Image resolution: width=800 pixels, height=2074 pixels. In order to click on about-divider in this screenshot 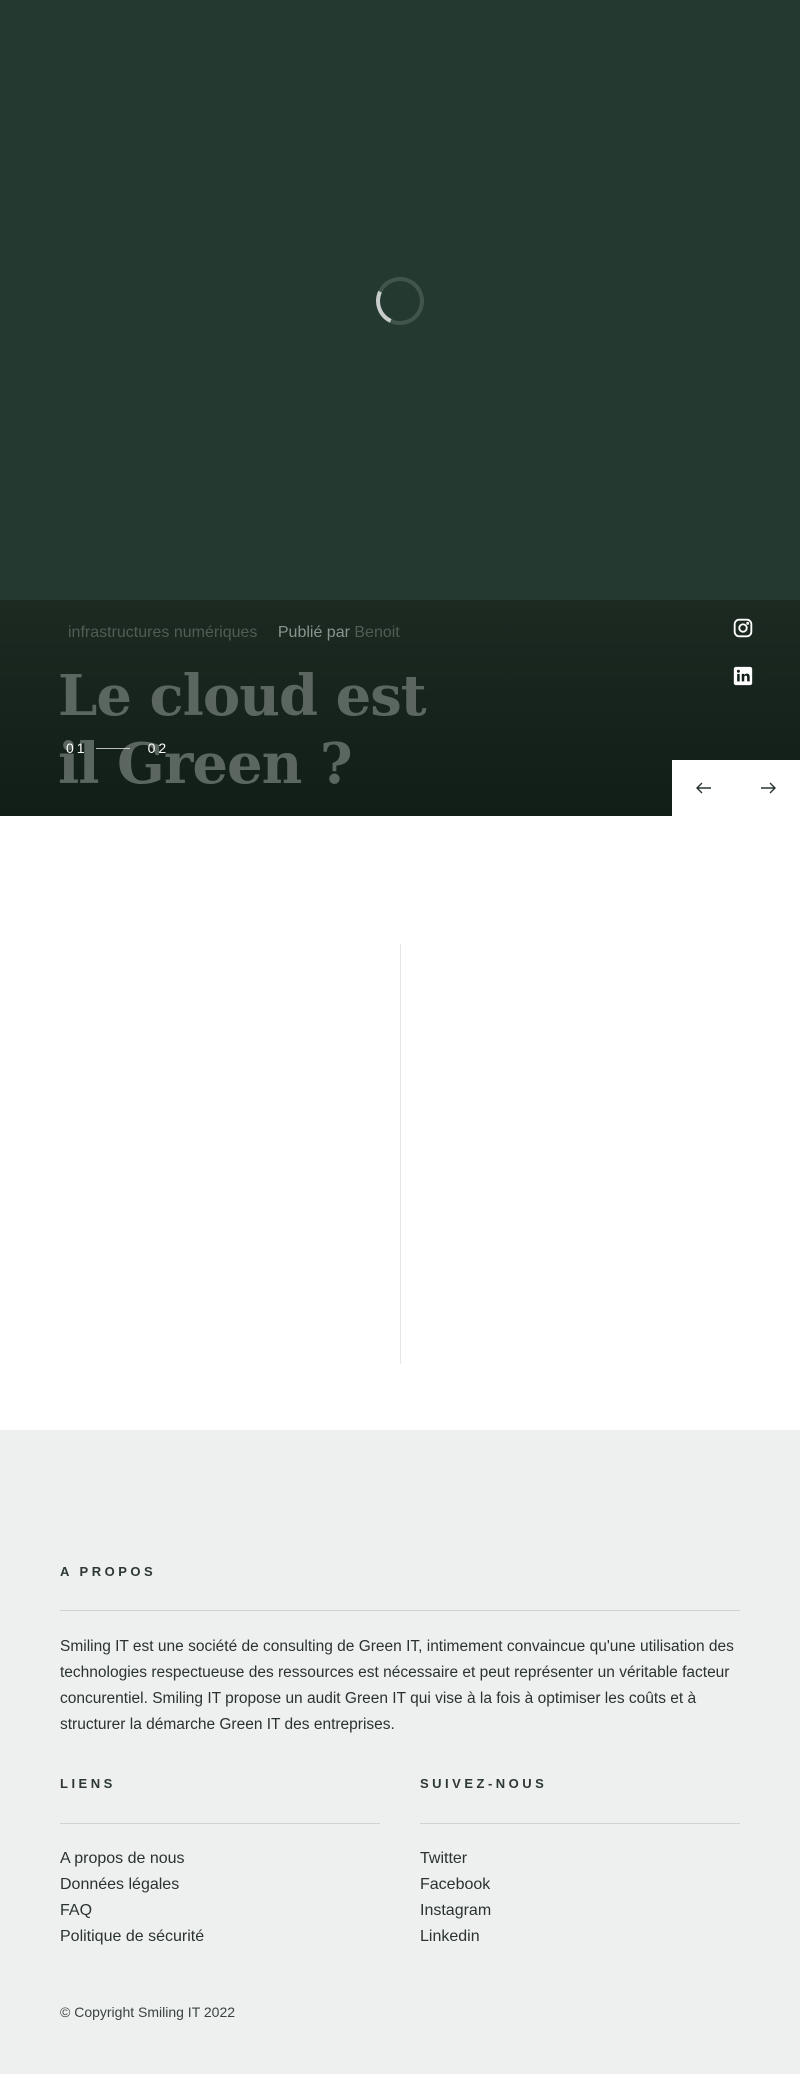, I will do `click(400, 1610)`.